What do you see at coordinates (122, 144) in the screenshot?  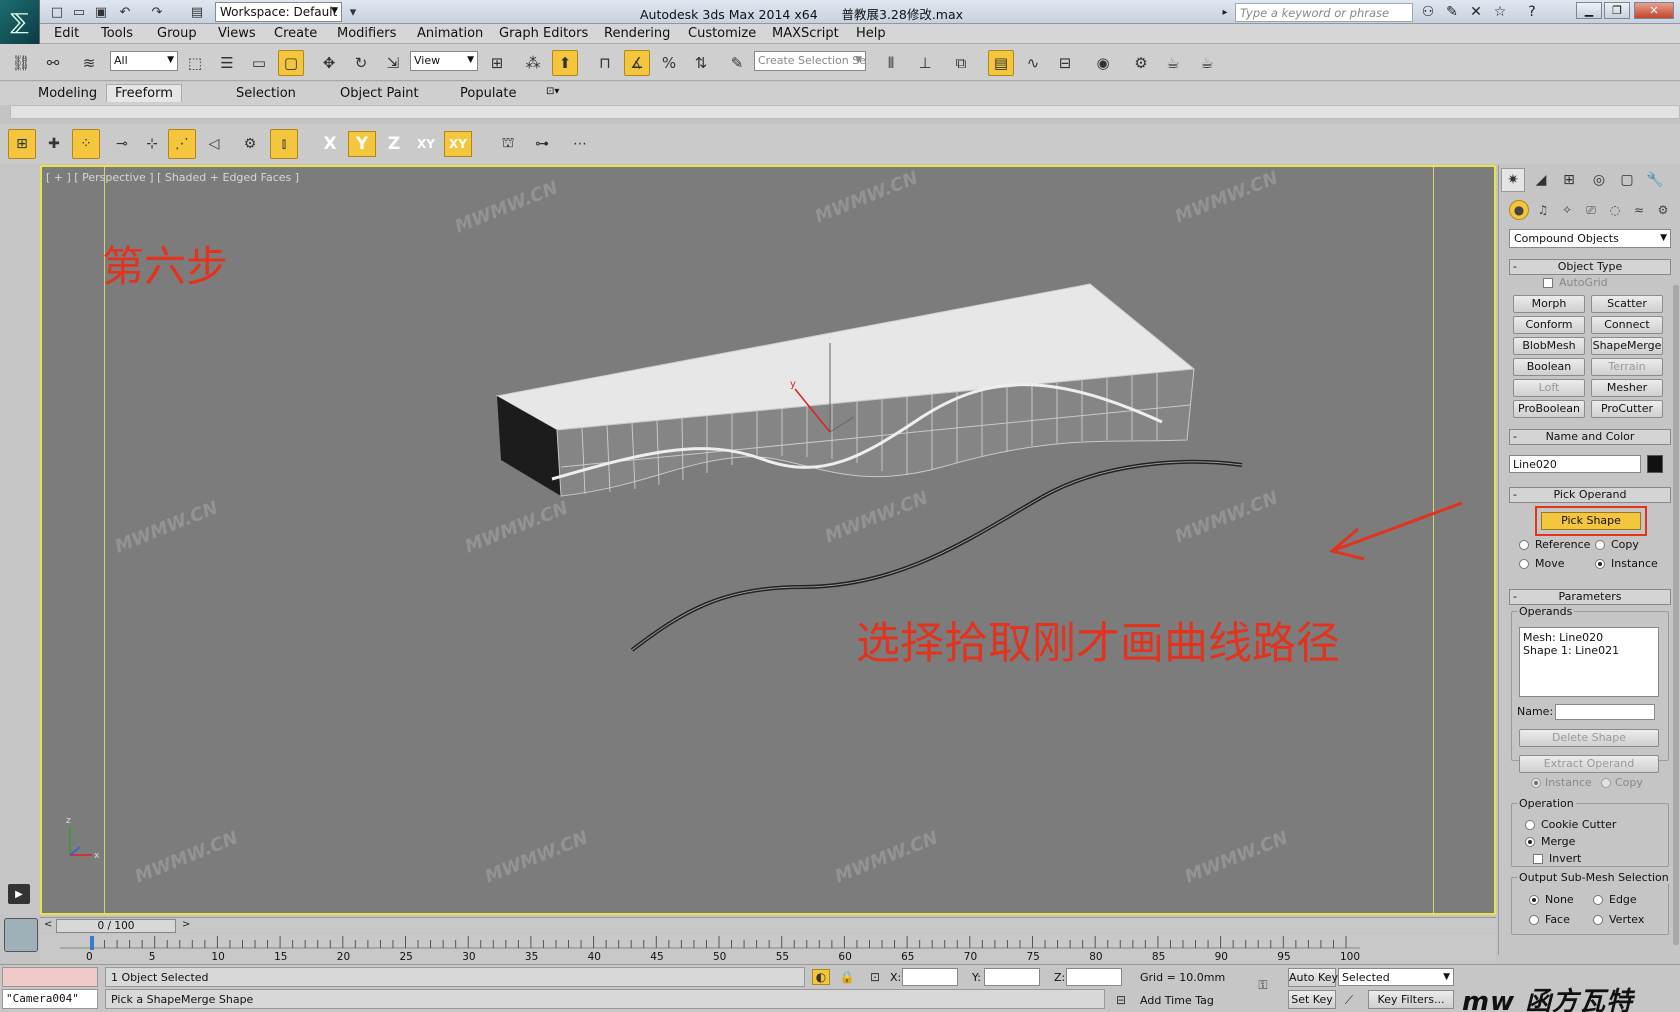 I see `snap-endpoint-icon: ⊸` at bounding box center [122, 144].